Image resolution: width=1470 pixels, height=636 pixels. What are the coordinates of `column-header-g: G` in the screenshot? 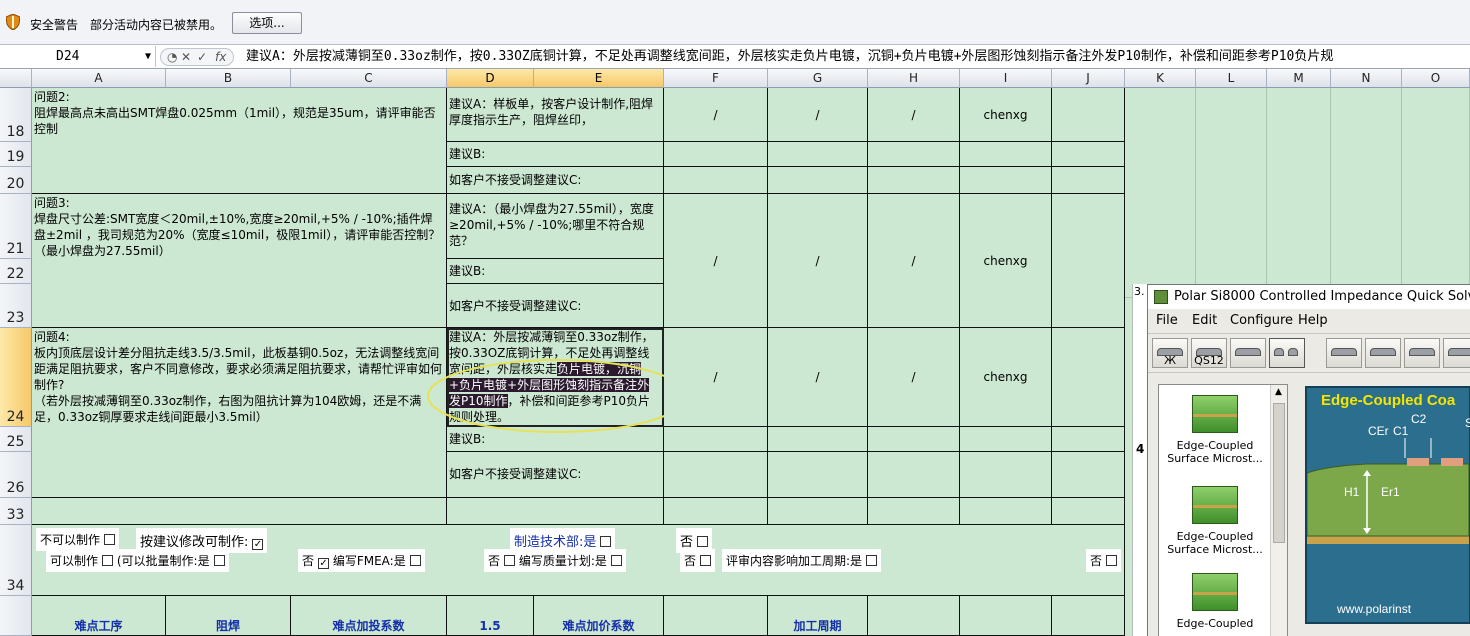 It's located at (818, 78).